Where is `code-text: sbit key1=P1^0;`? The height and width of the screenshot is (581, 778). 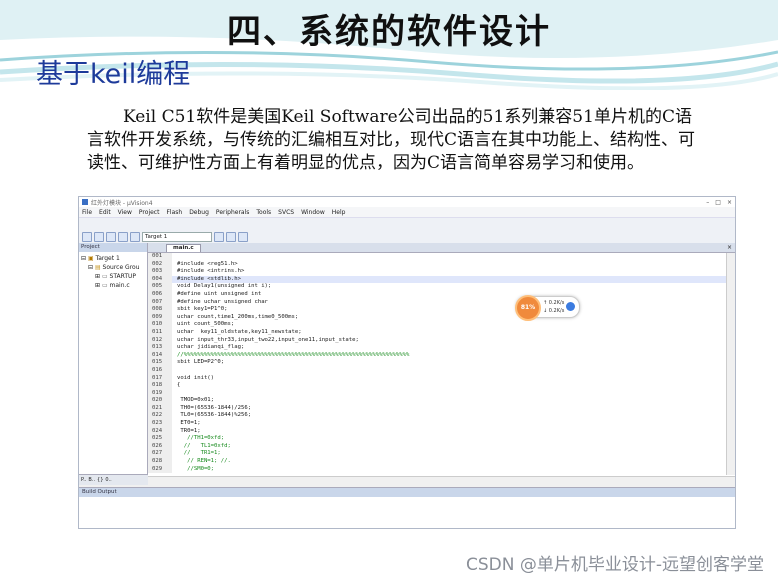 code-text: sbit key1=P1^0; is located at coordinates (202, 309).